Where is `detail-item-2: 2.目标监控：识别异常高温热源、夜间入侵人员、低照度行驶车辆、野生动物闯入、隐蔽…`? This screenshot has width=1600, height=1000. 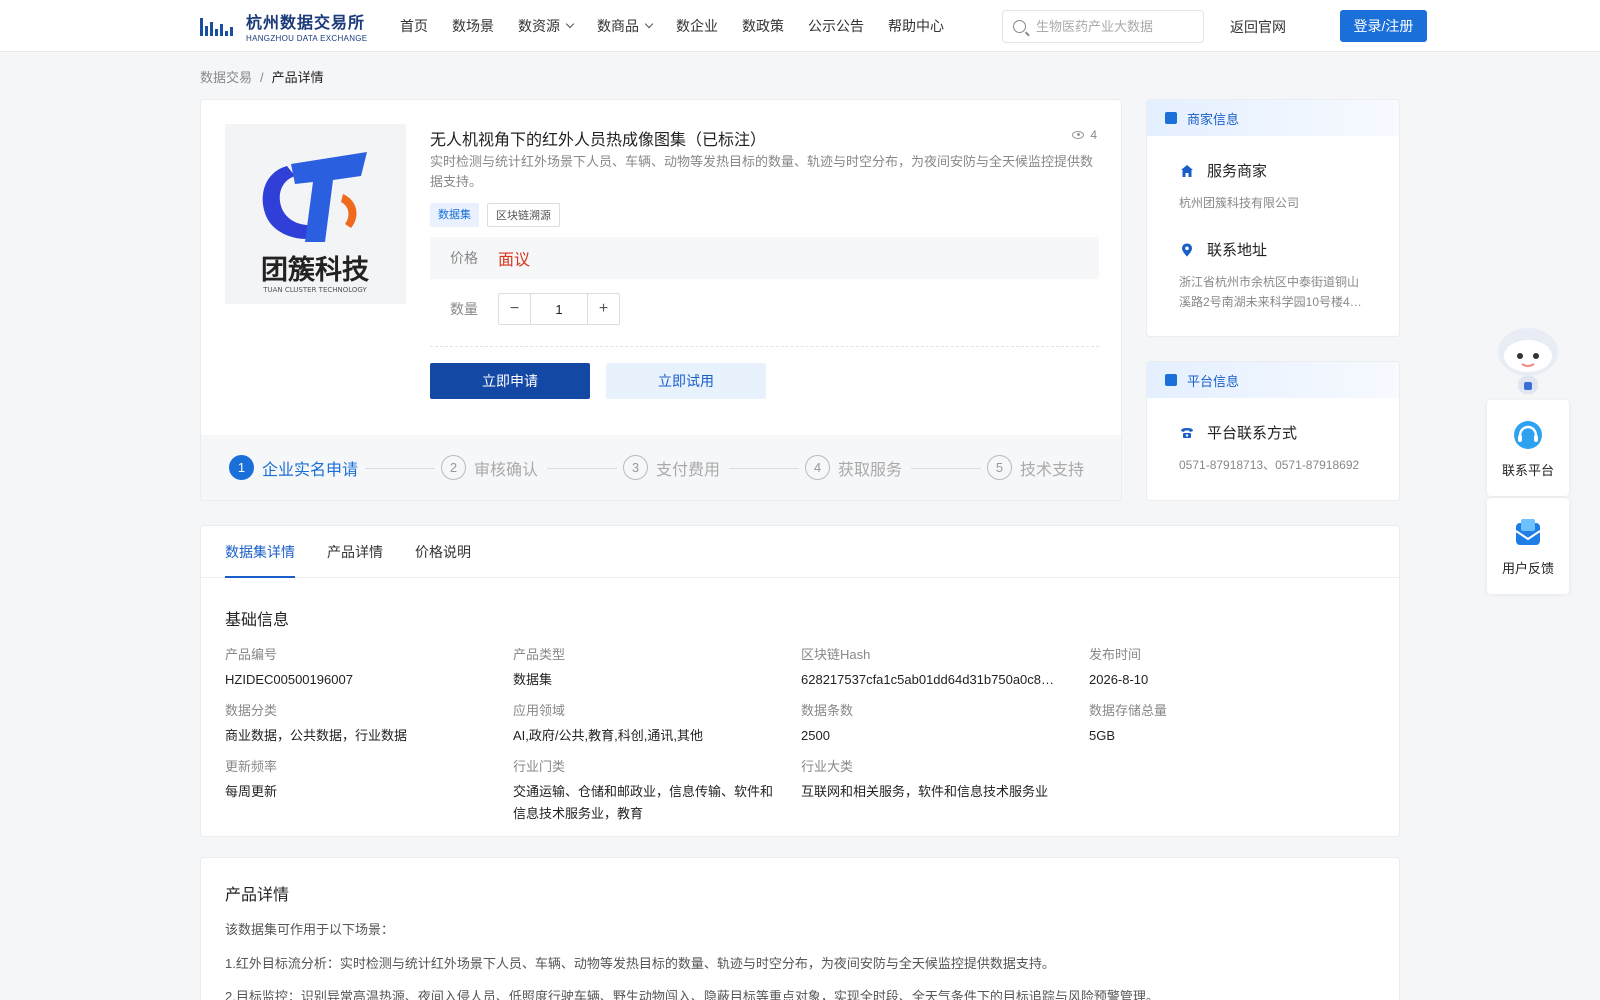
detail-item-2: 2.目标监控：识别异常高温热源、夜间入侵人员、低照度行驶车辆、野生动物闯入、隐蔽… is located at coordinates (692, 994).